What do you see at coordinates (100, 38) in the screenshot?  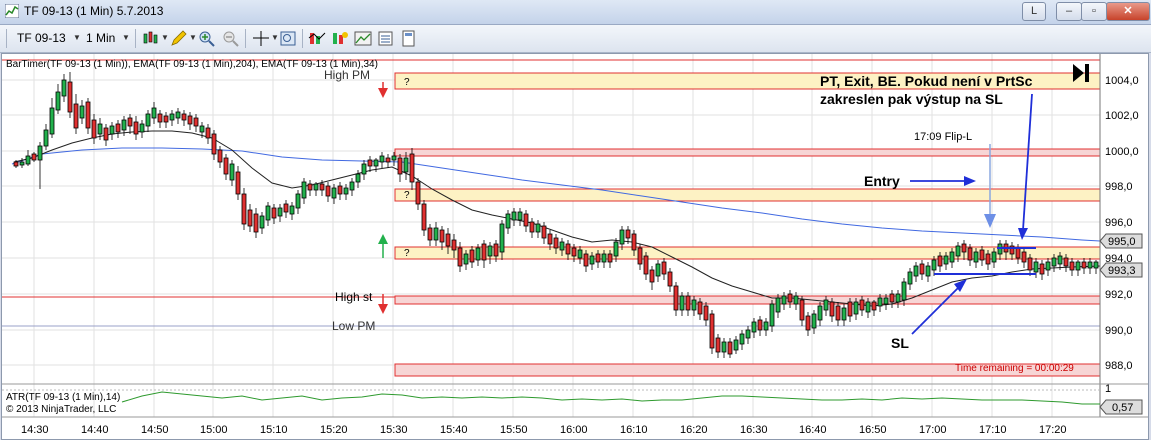 I see `interval-selector: 1 Min` at bounding box center [100, 38].